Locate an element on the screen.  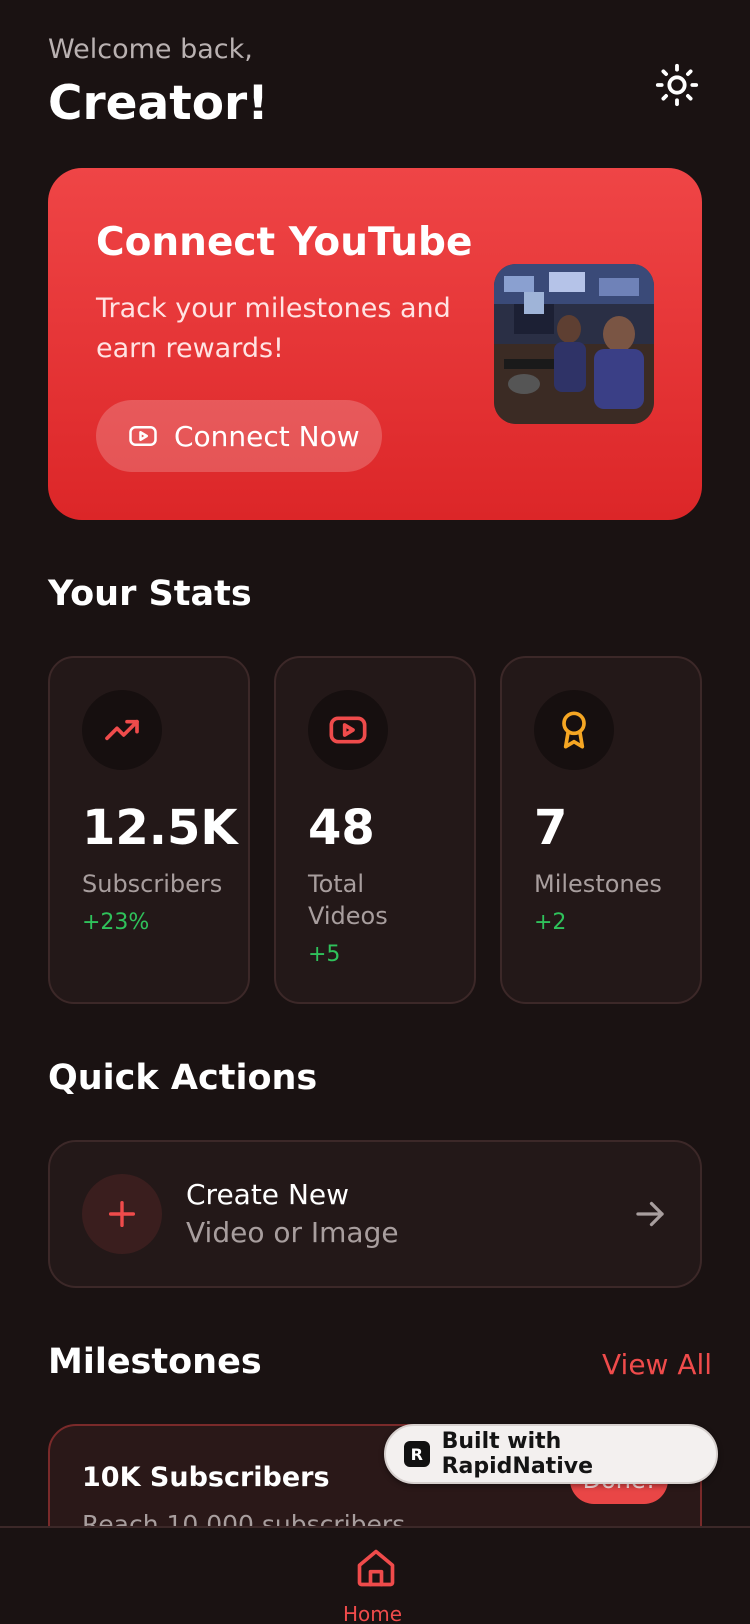
milestone-title: 10K Subscribers is located at coordinates (206, 1477).